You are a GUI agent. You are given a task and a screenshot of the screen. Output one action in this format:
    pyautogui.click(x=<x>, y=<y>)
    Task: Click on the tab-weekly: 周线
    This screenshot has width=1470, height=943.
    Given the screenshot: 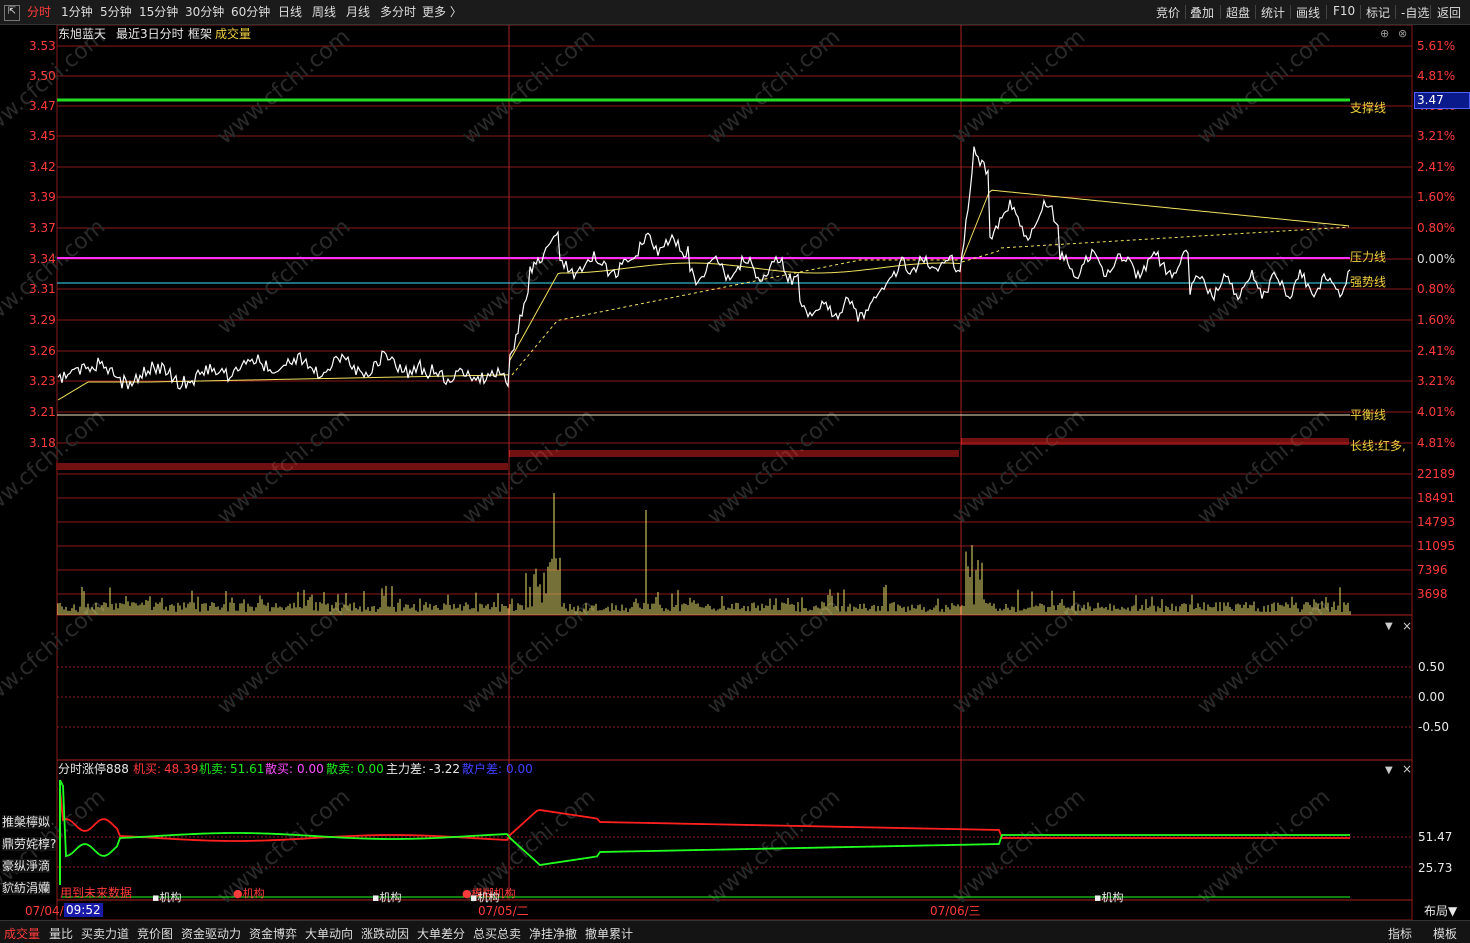 What is the action you would take?
    pyautogui.click(x=324, y=12)
    